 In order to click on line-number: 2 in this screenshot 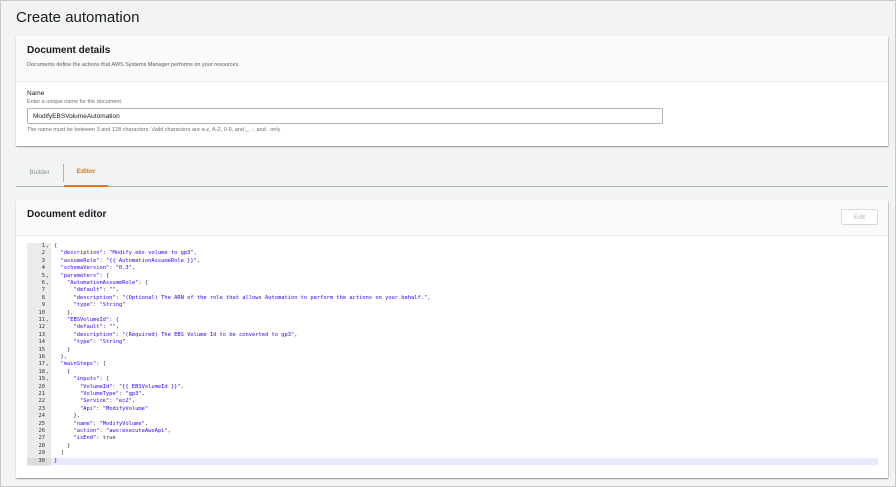, I will do `click(43, 253)`.